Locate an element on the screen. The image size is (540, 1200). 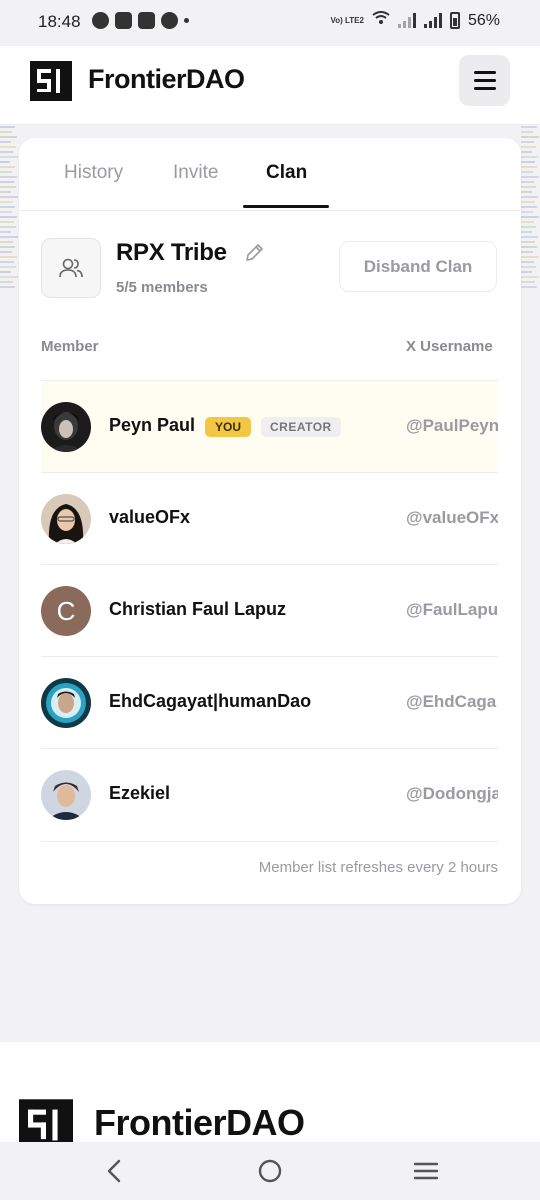
users-icon is located at coordinates (71, 268).